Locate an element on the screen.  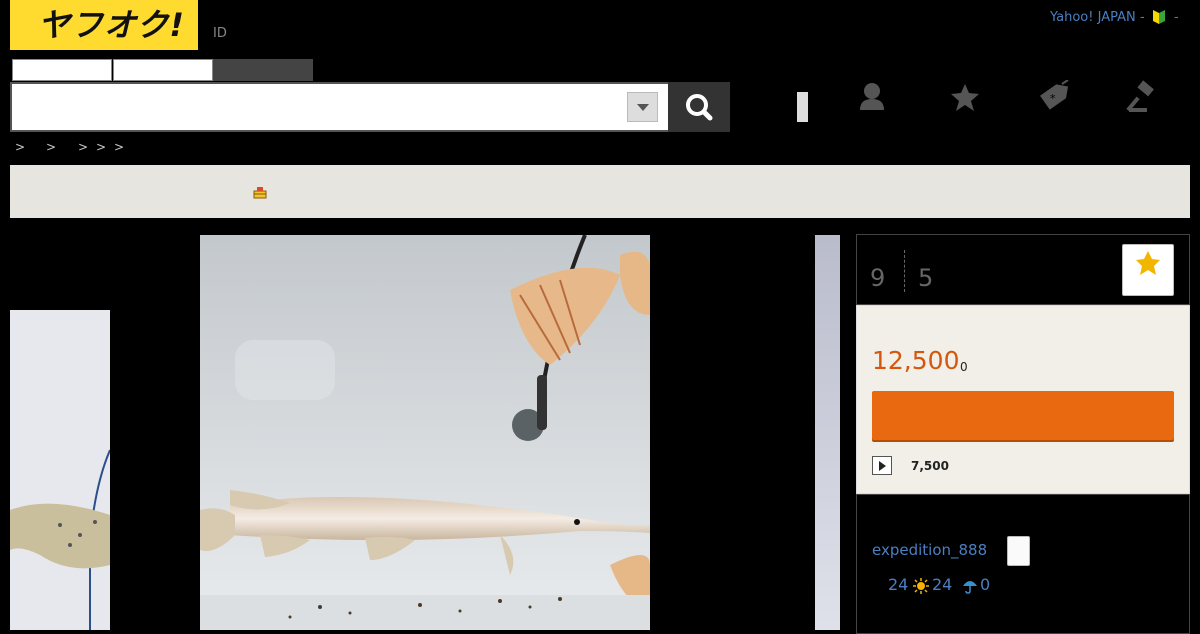
search-icon is located at coordinates (699, 107).